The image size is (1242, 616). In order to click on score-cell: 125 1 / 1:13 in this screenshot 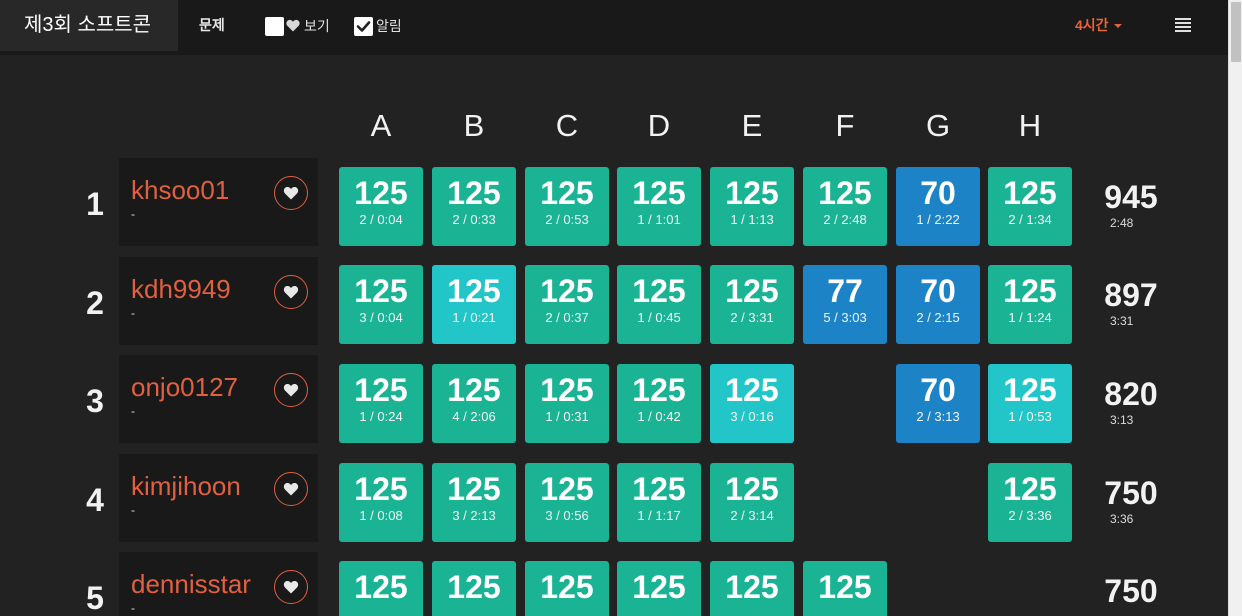, I will do `click(752, 206)`.